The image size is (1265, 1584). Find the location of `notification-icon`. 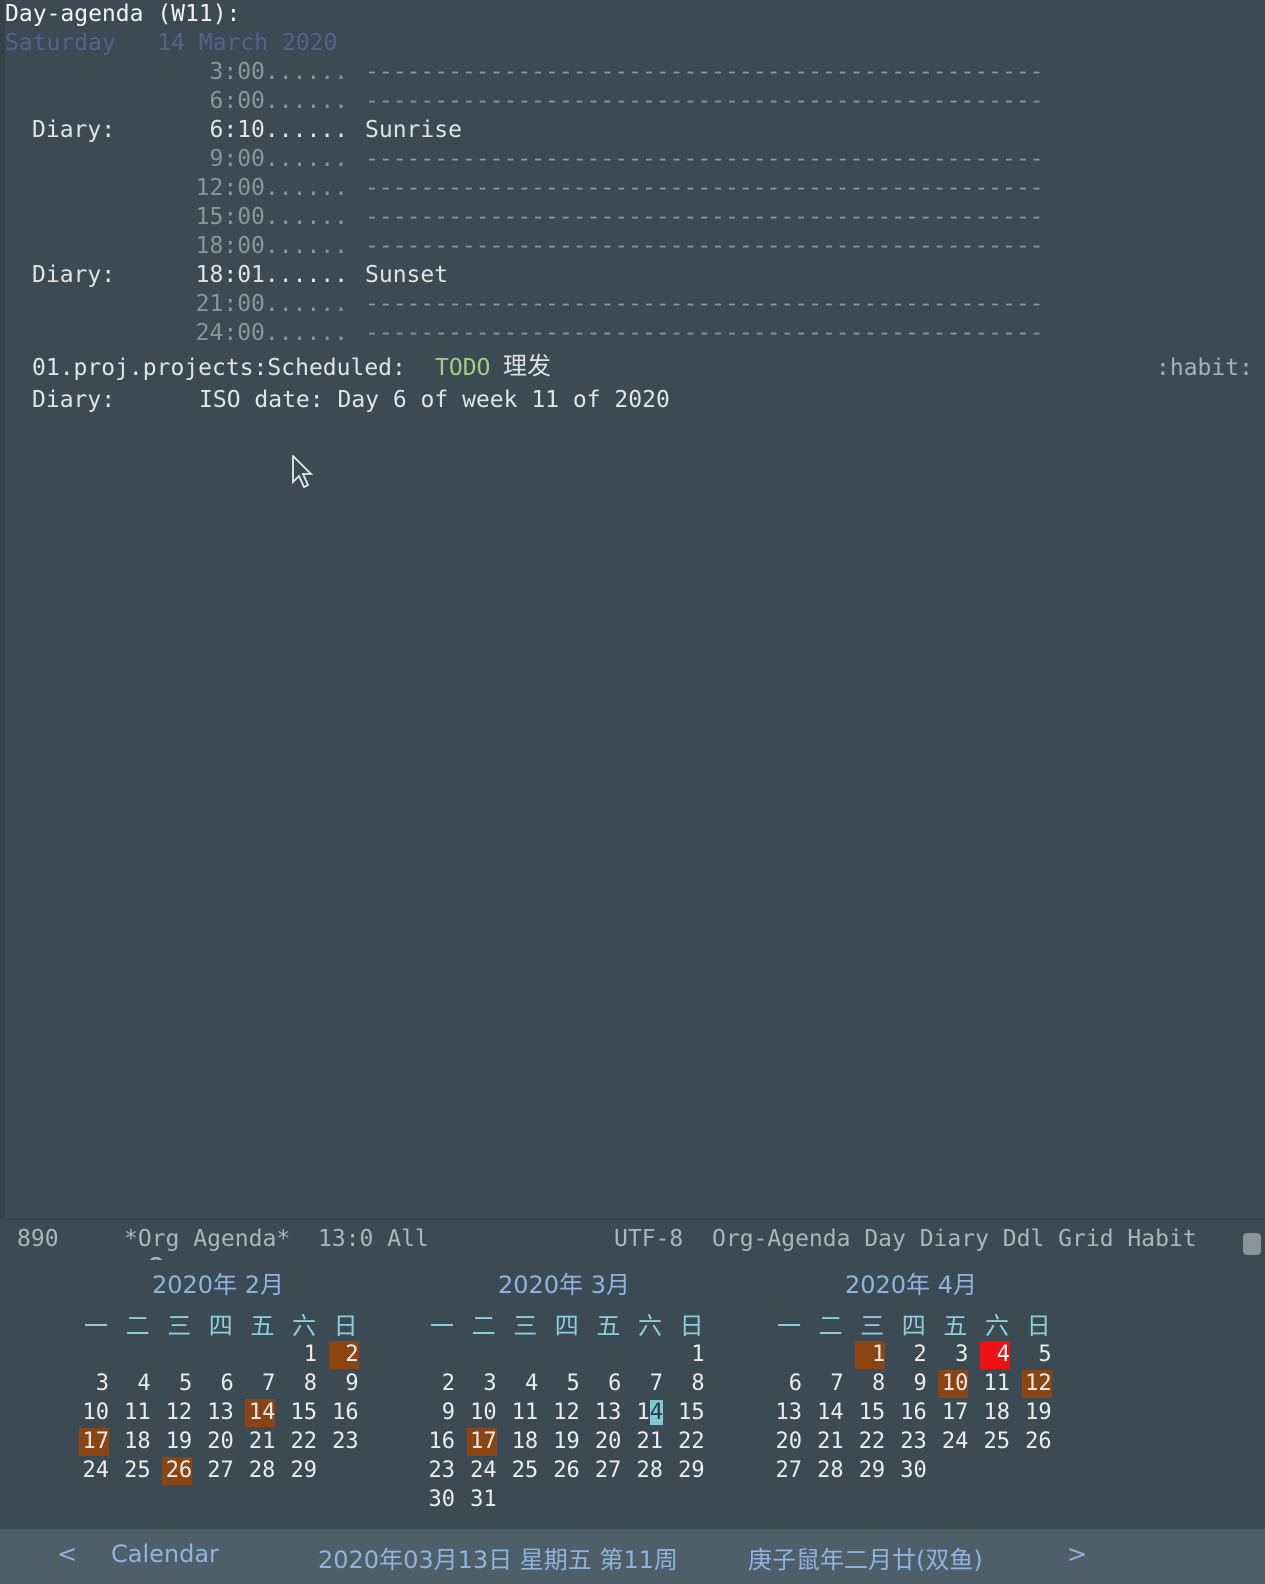

notification-icon is located at coordinates (1252, 1244).